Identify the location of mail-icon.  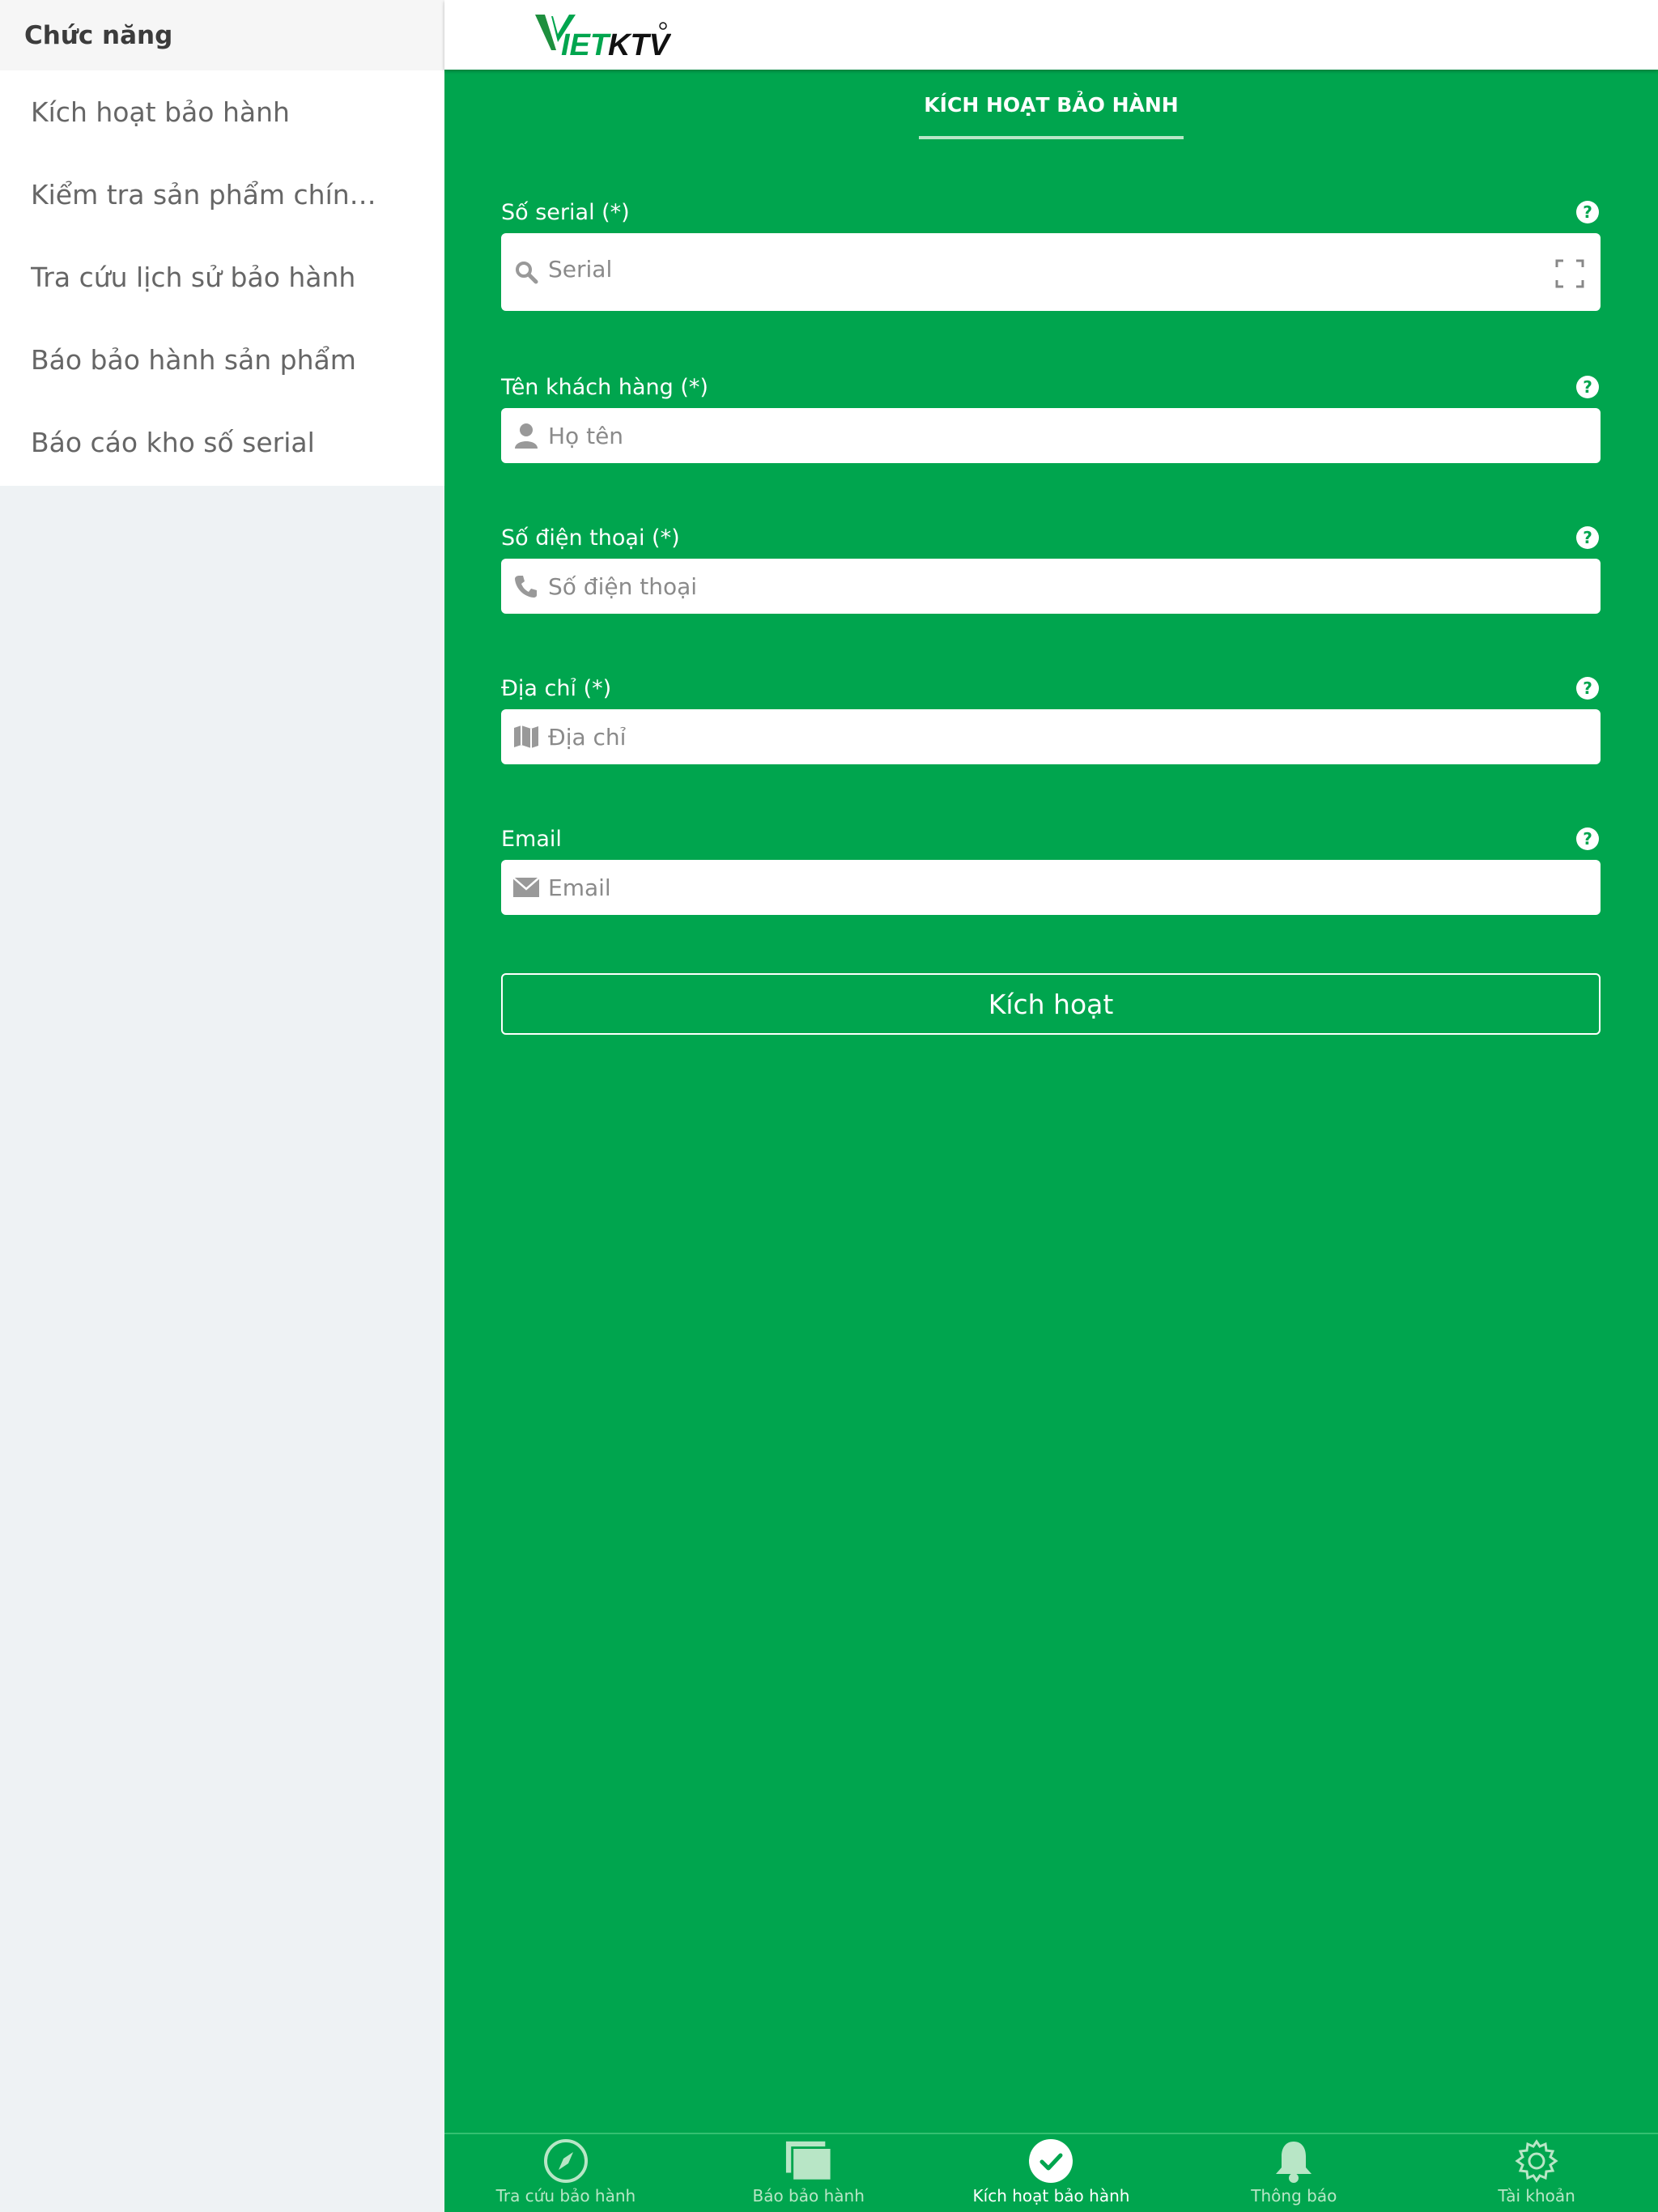
(526, 887).